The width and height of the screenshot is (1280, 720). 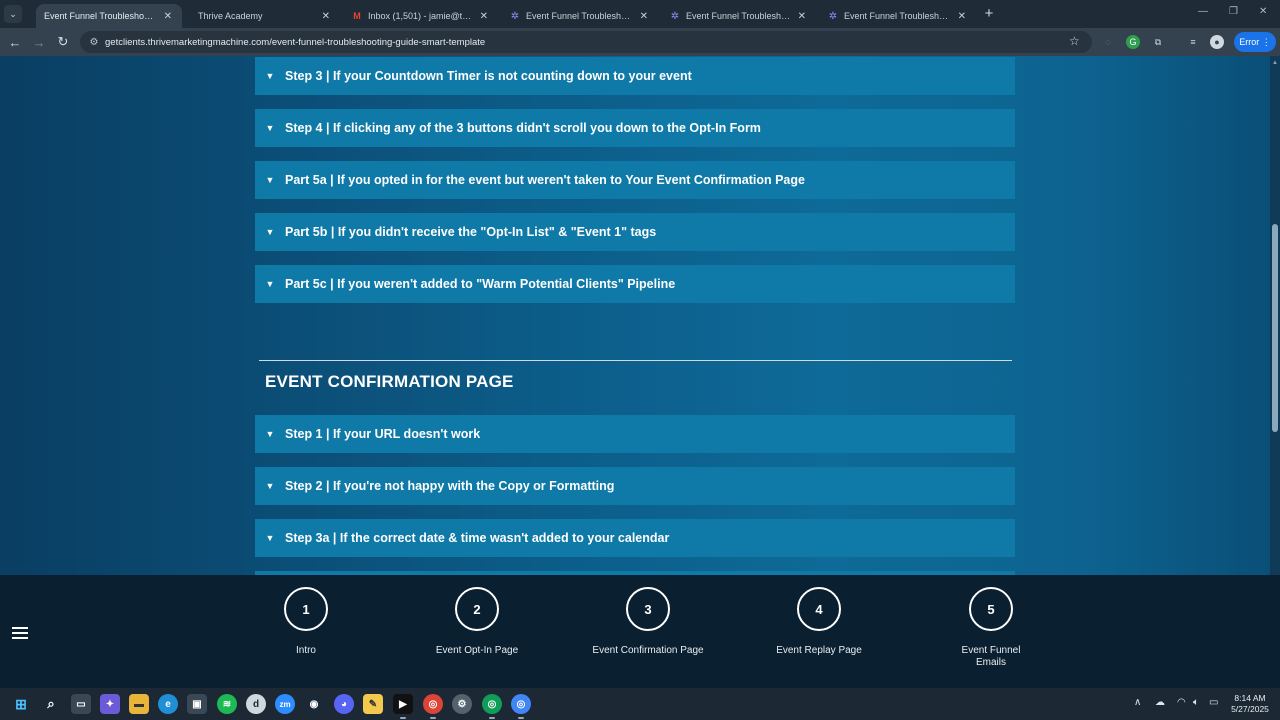 I want to click on extension-icon: ◌, so click(x=1108, y=42).